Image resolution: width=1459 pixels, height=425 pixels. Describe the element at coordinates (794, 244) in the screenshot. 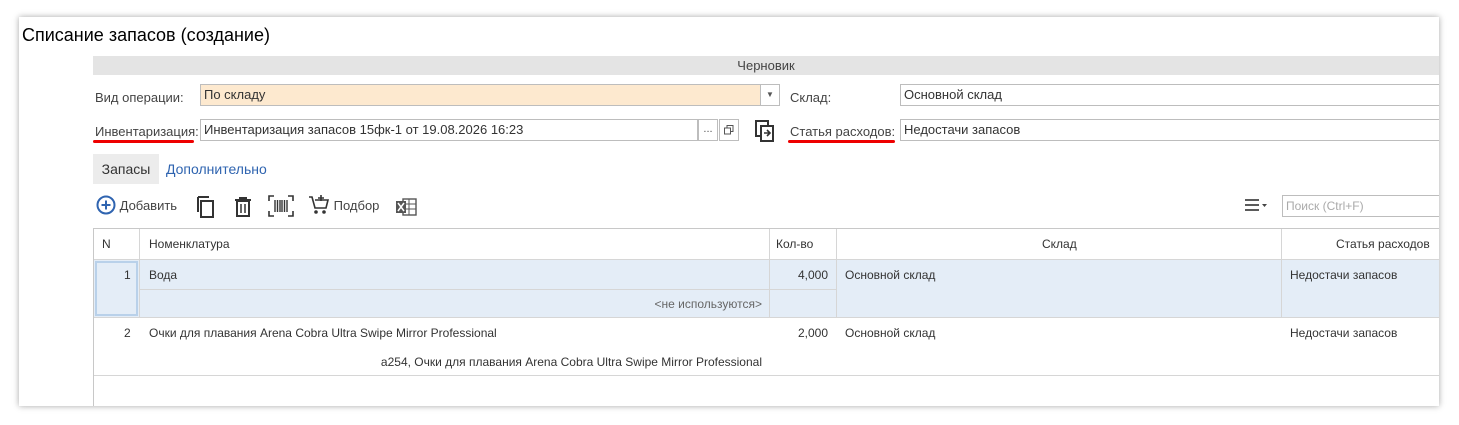

I see `header-qty: Кол-во` at that location.